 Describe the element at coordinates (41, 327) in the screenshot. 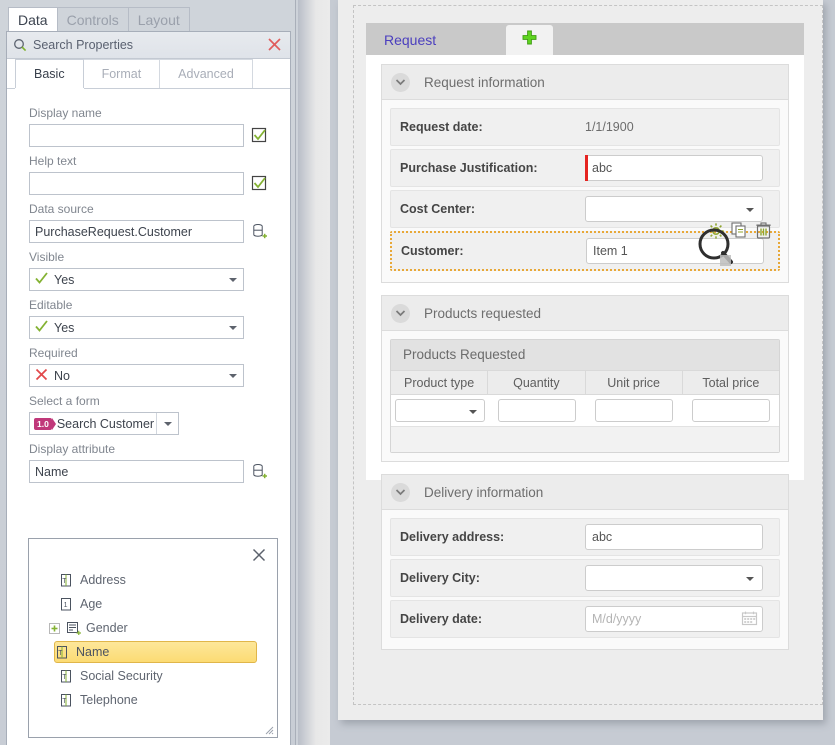

I see `green-check-icon` at that location.